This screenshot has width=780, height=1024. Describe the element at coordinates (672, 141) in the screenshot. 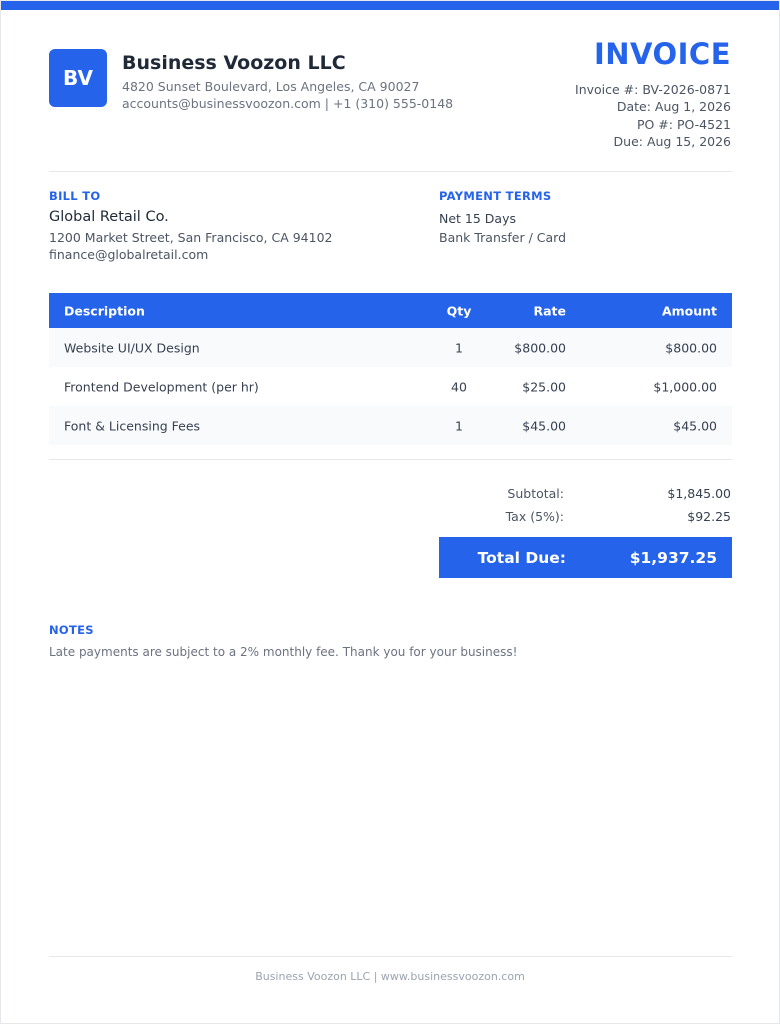

I see `due-date: Due: Aug 15, 2026` at that location.